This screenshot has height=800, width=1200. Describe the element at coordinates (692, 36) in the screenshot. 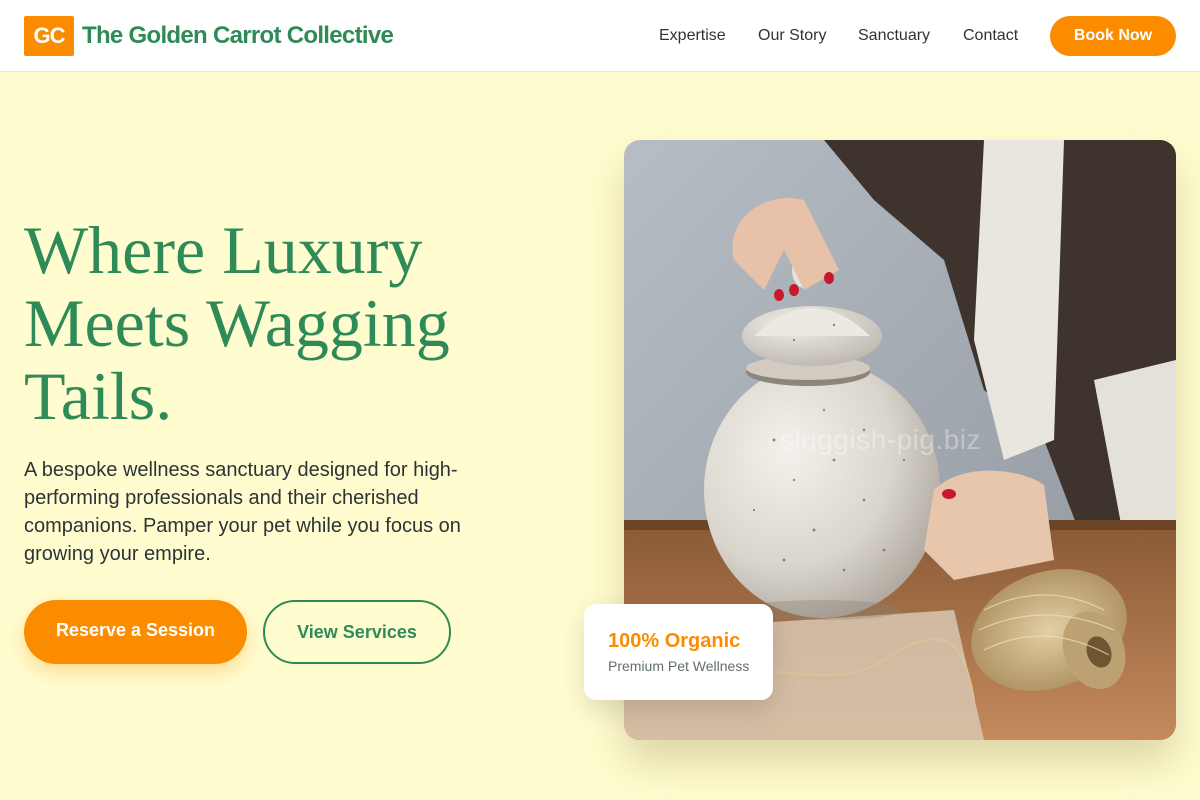

I see `nav-link-expertise: Expertise` at that location.